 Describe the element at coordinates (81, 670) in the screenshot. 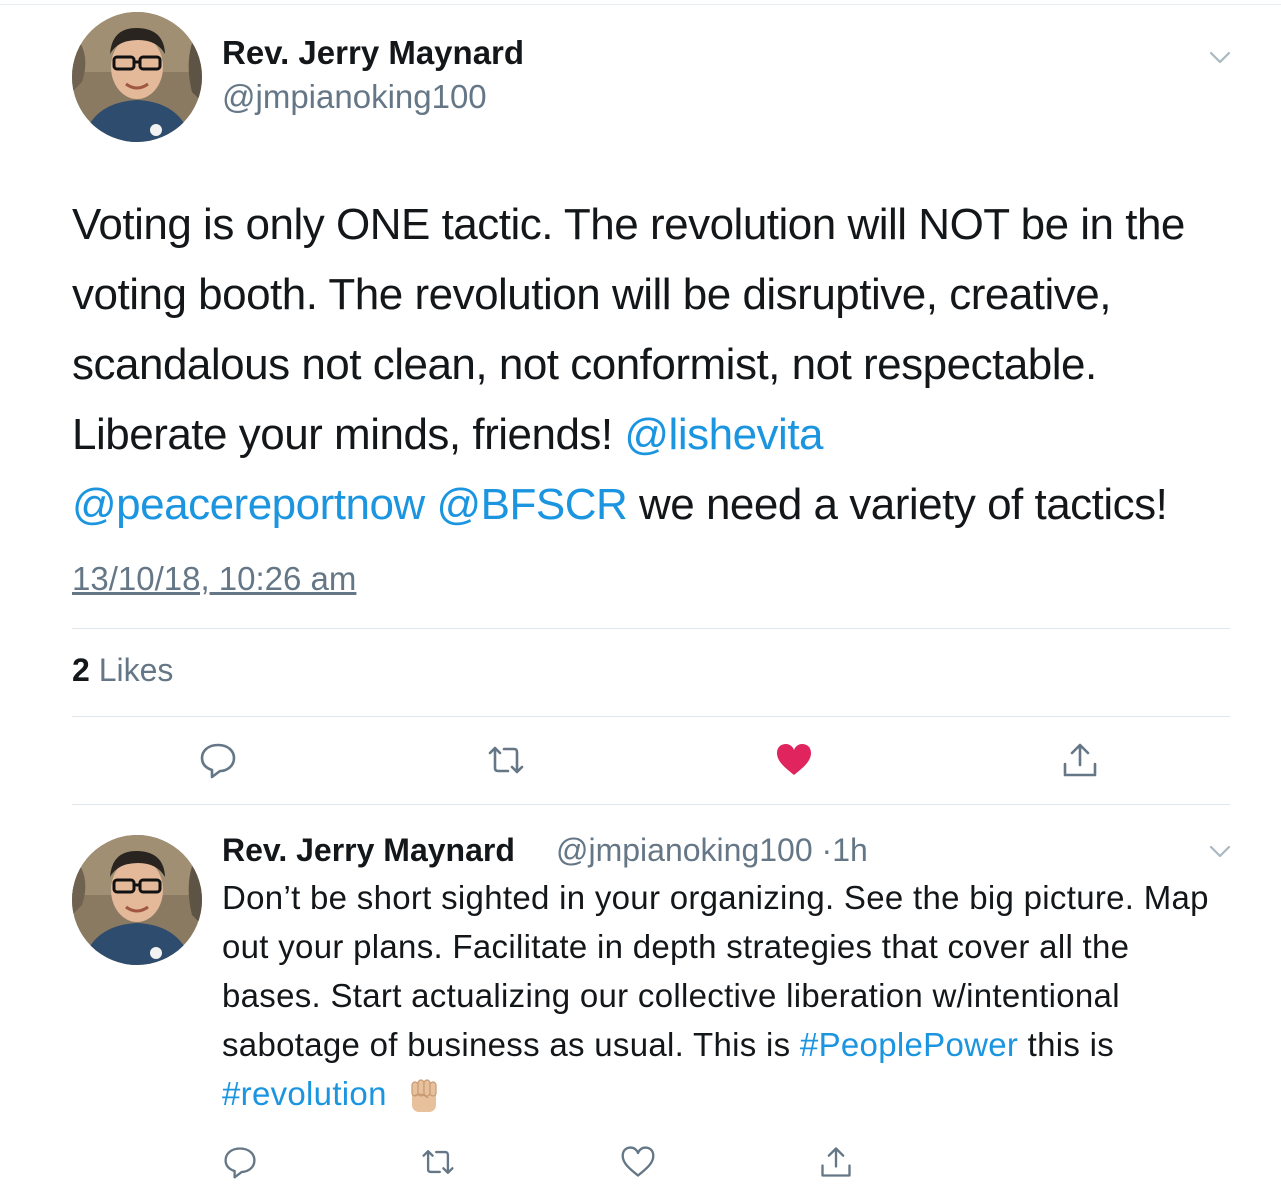

I see `likes-number: 2` at that location.